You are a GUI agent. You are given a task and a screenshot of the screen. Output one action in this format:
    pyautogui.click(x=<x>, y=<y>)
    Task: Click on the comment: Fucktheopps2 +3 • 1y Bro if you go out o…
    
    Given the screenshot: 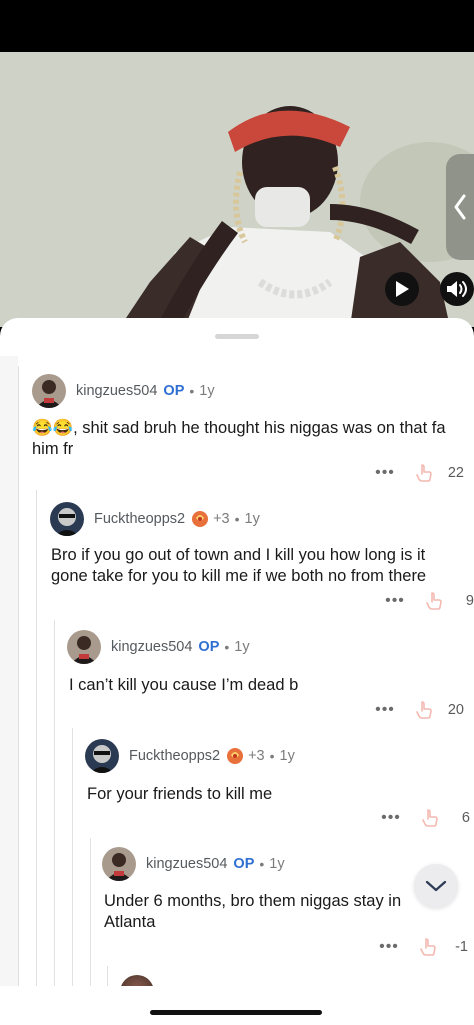 What is the action you would take?
    pyautogui.click(x=262, y=557)
    